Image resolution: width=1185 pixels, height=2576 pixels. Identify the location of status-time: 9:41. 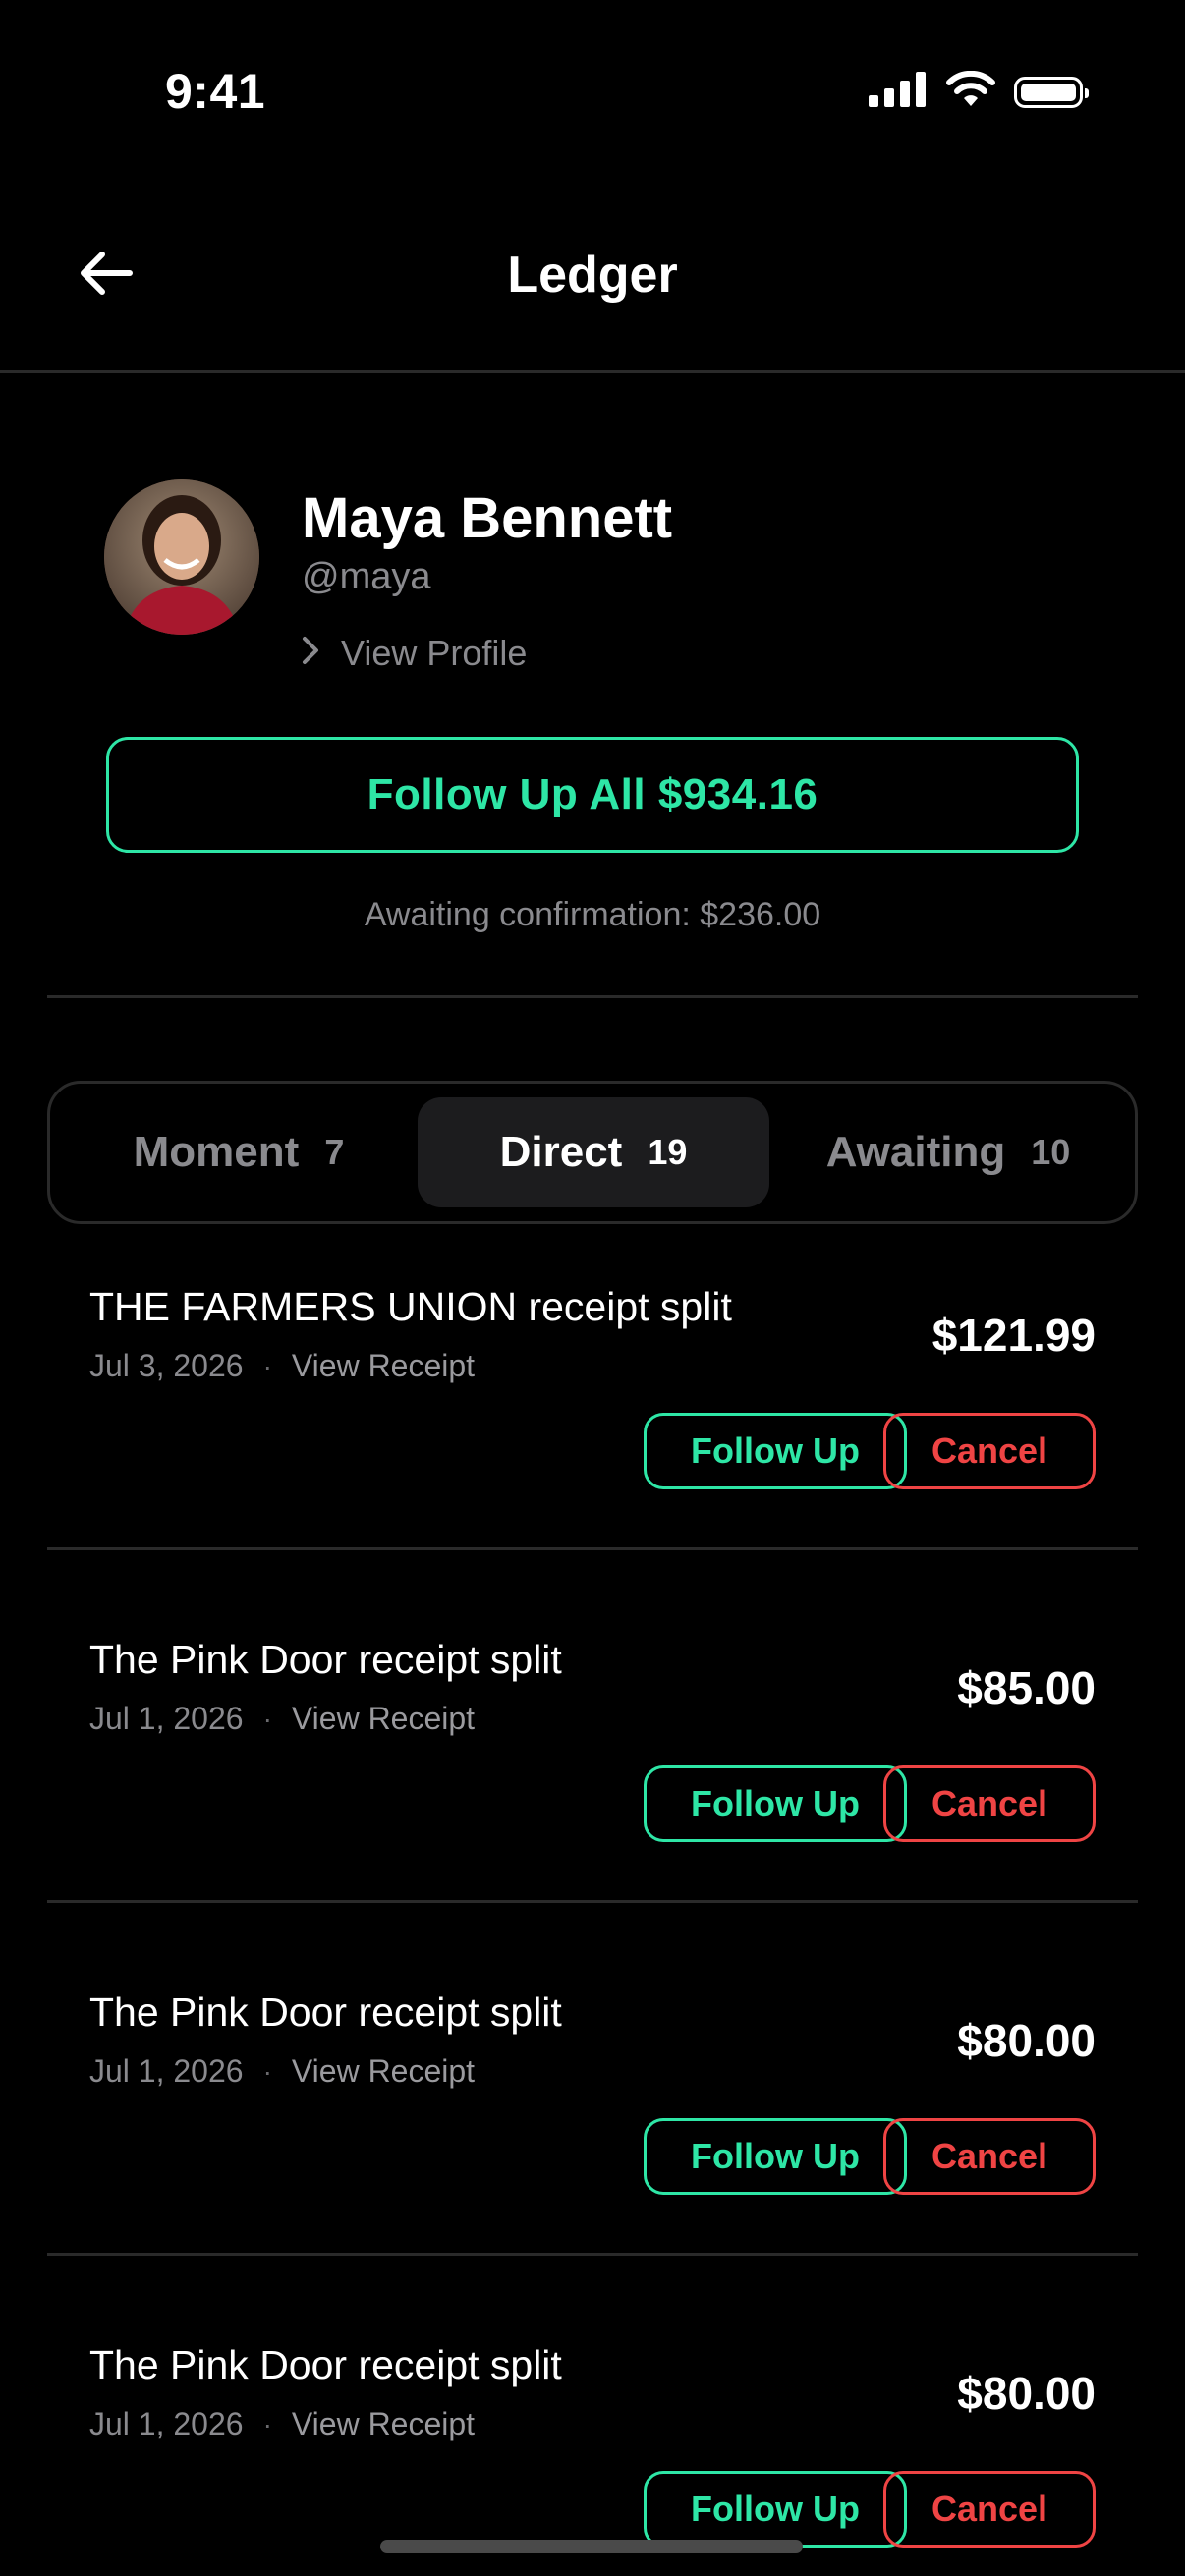
(216, 91).